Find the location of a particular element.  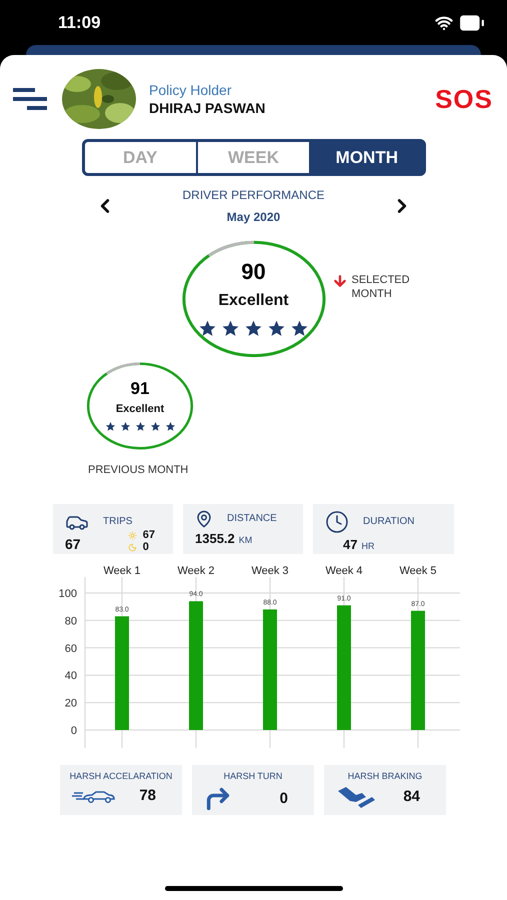

pedal-icon is located at coordinates (356, 797).